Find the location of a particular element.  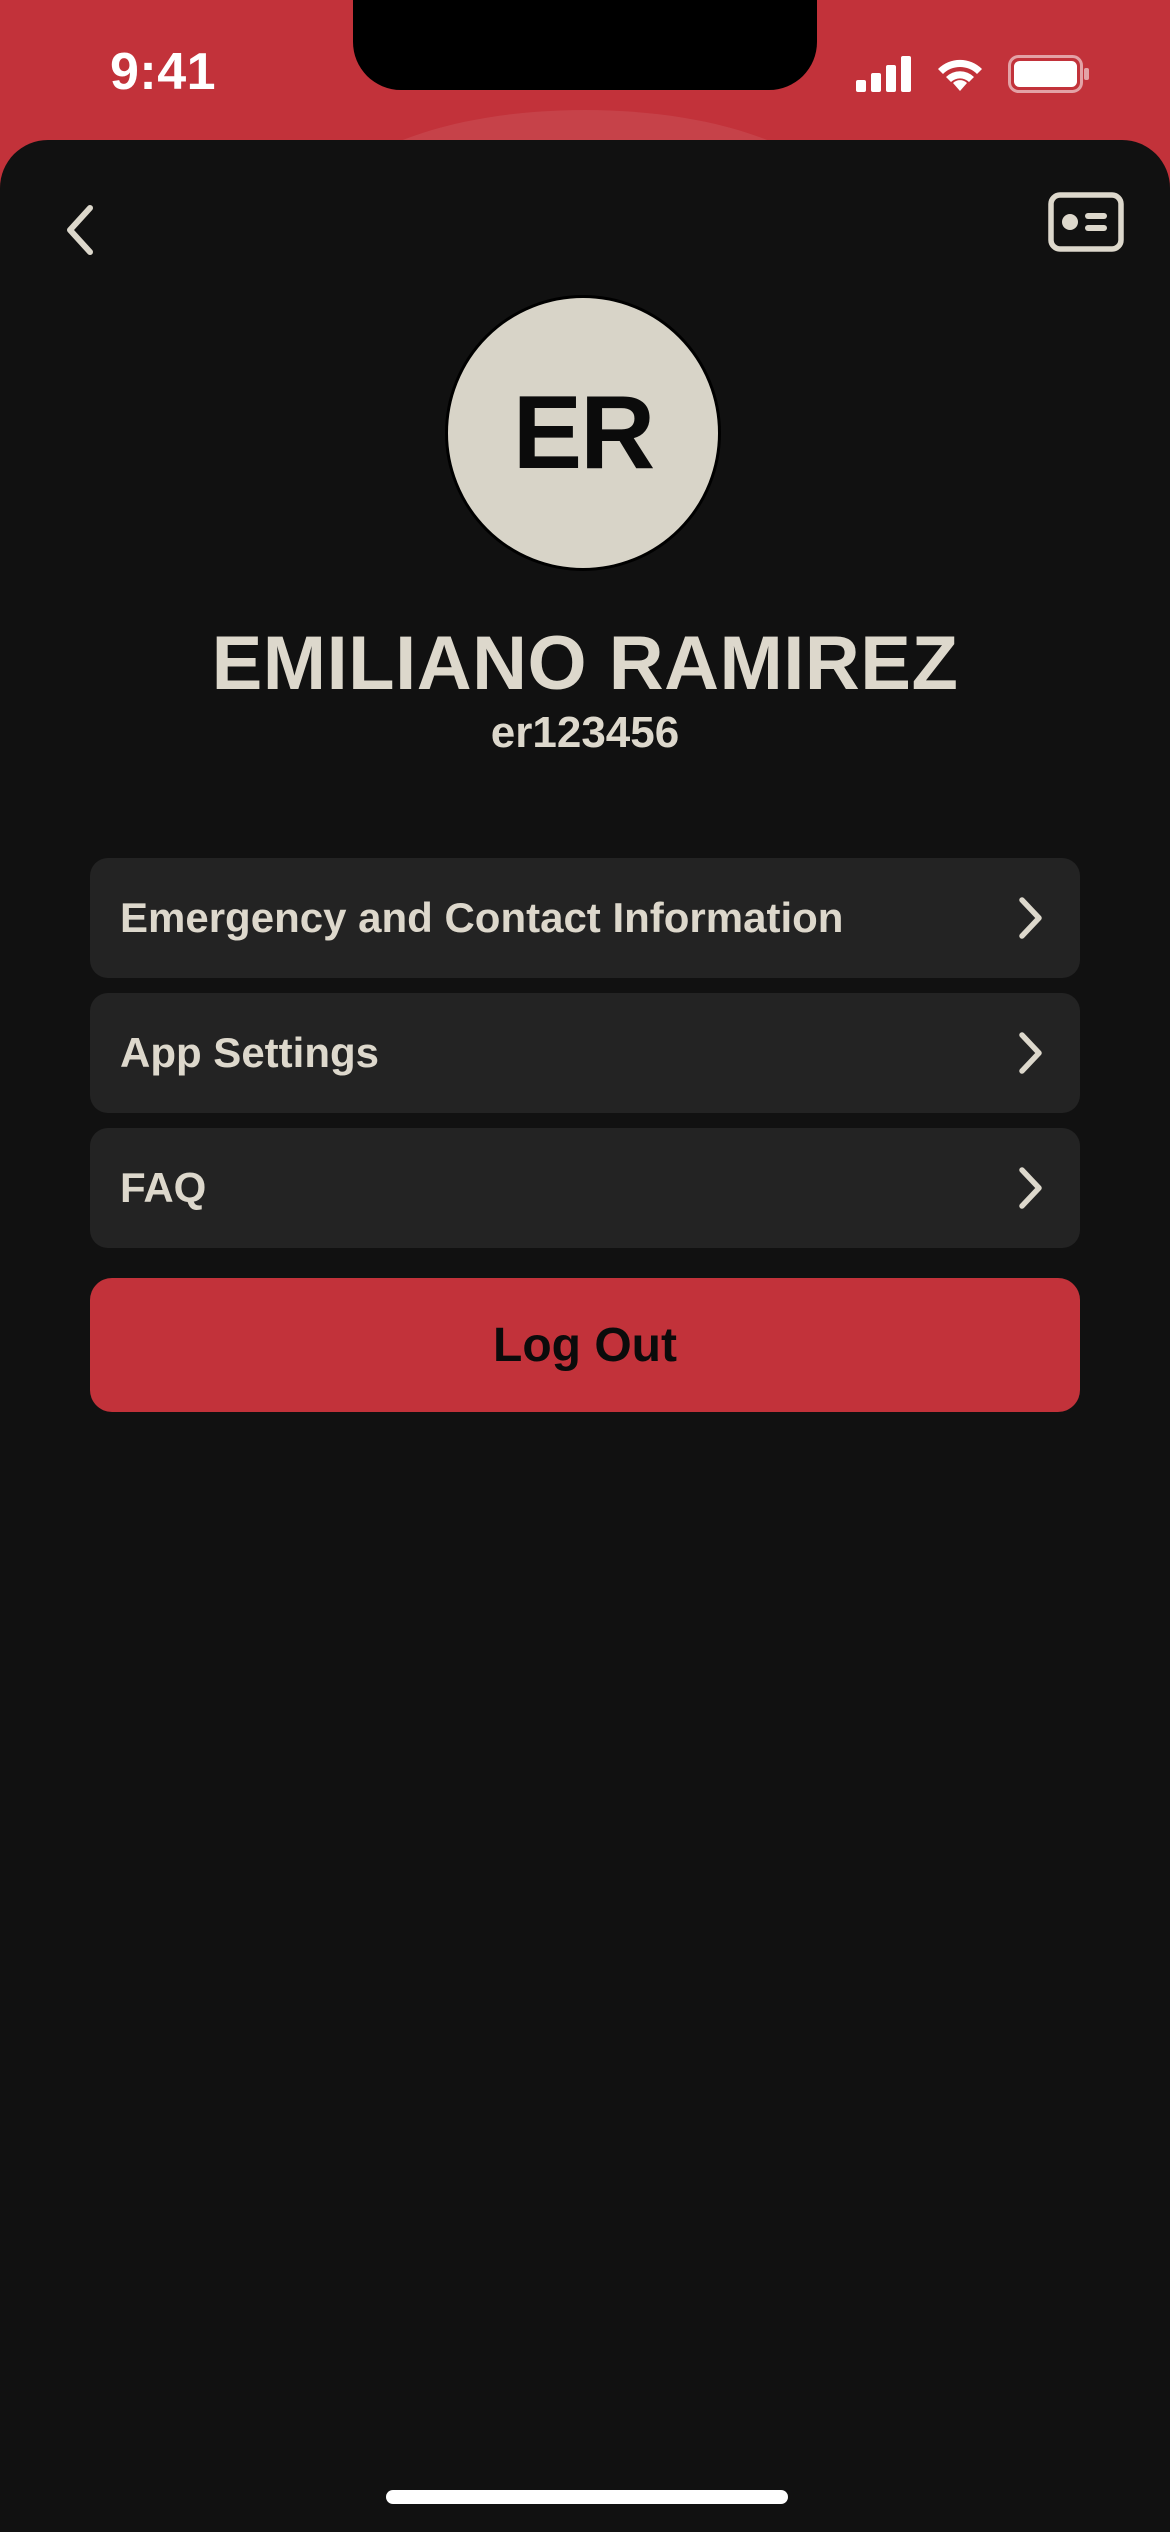

menu-item-label: Emergency and Contact Information is located at coordinates (482, 917).